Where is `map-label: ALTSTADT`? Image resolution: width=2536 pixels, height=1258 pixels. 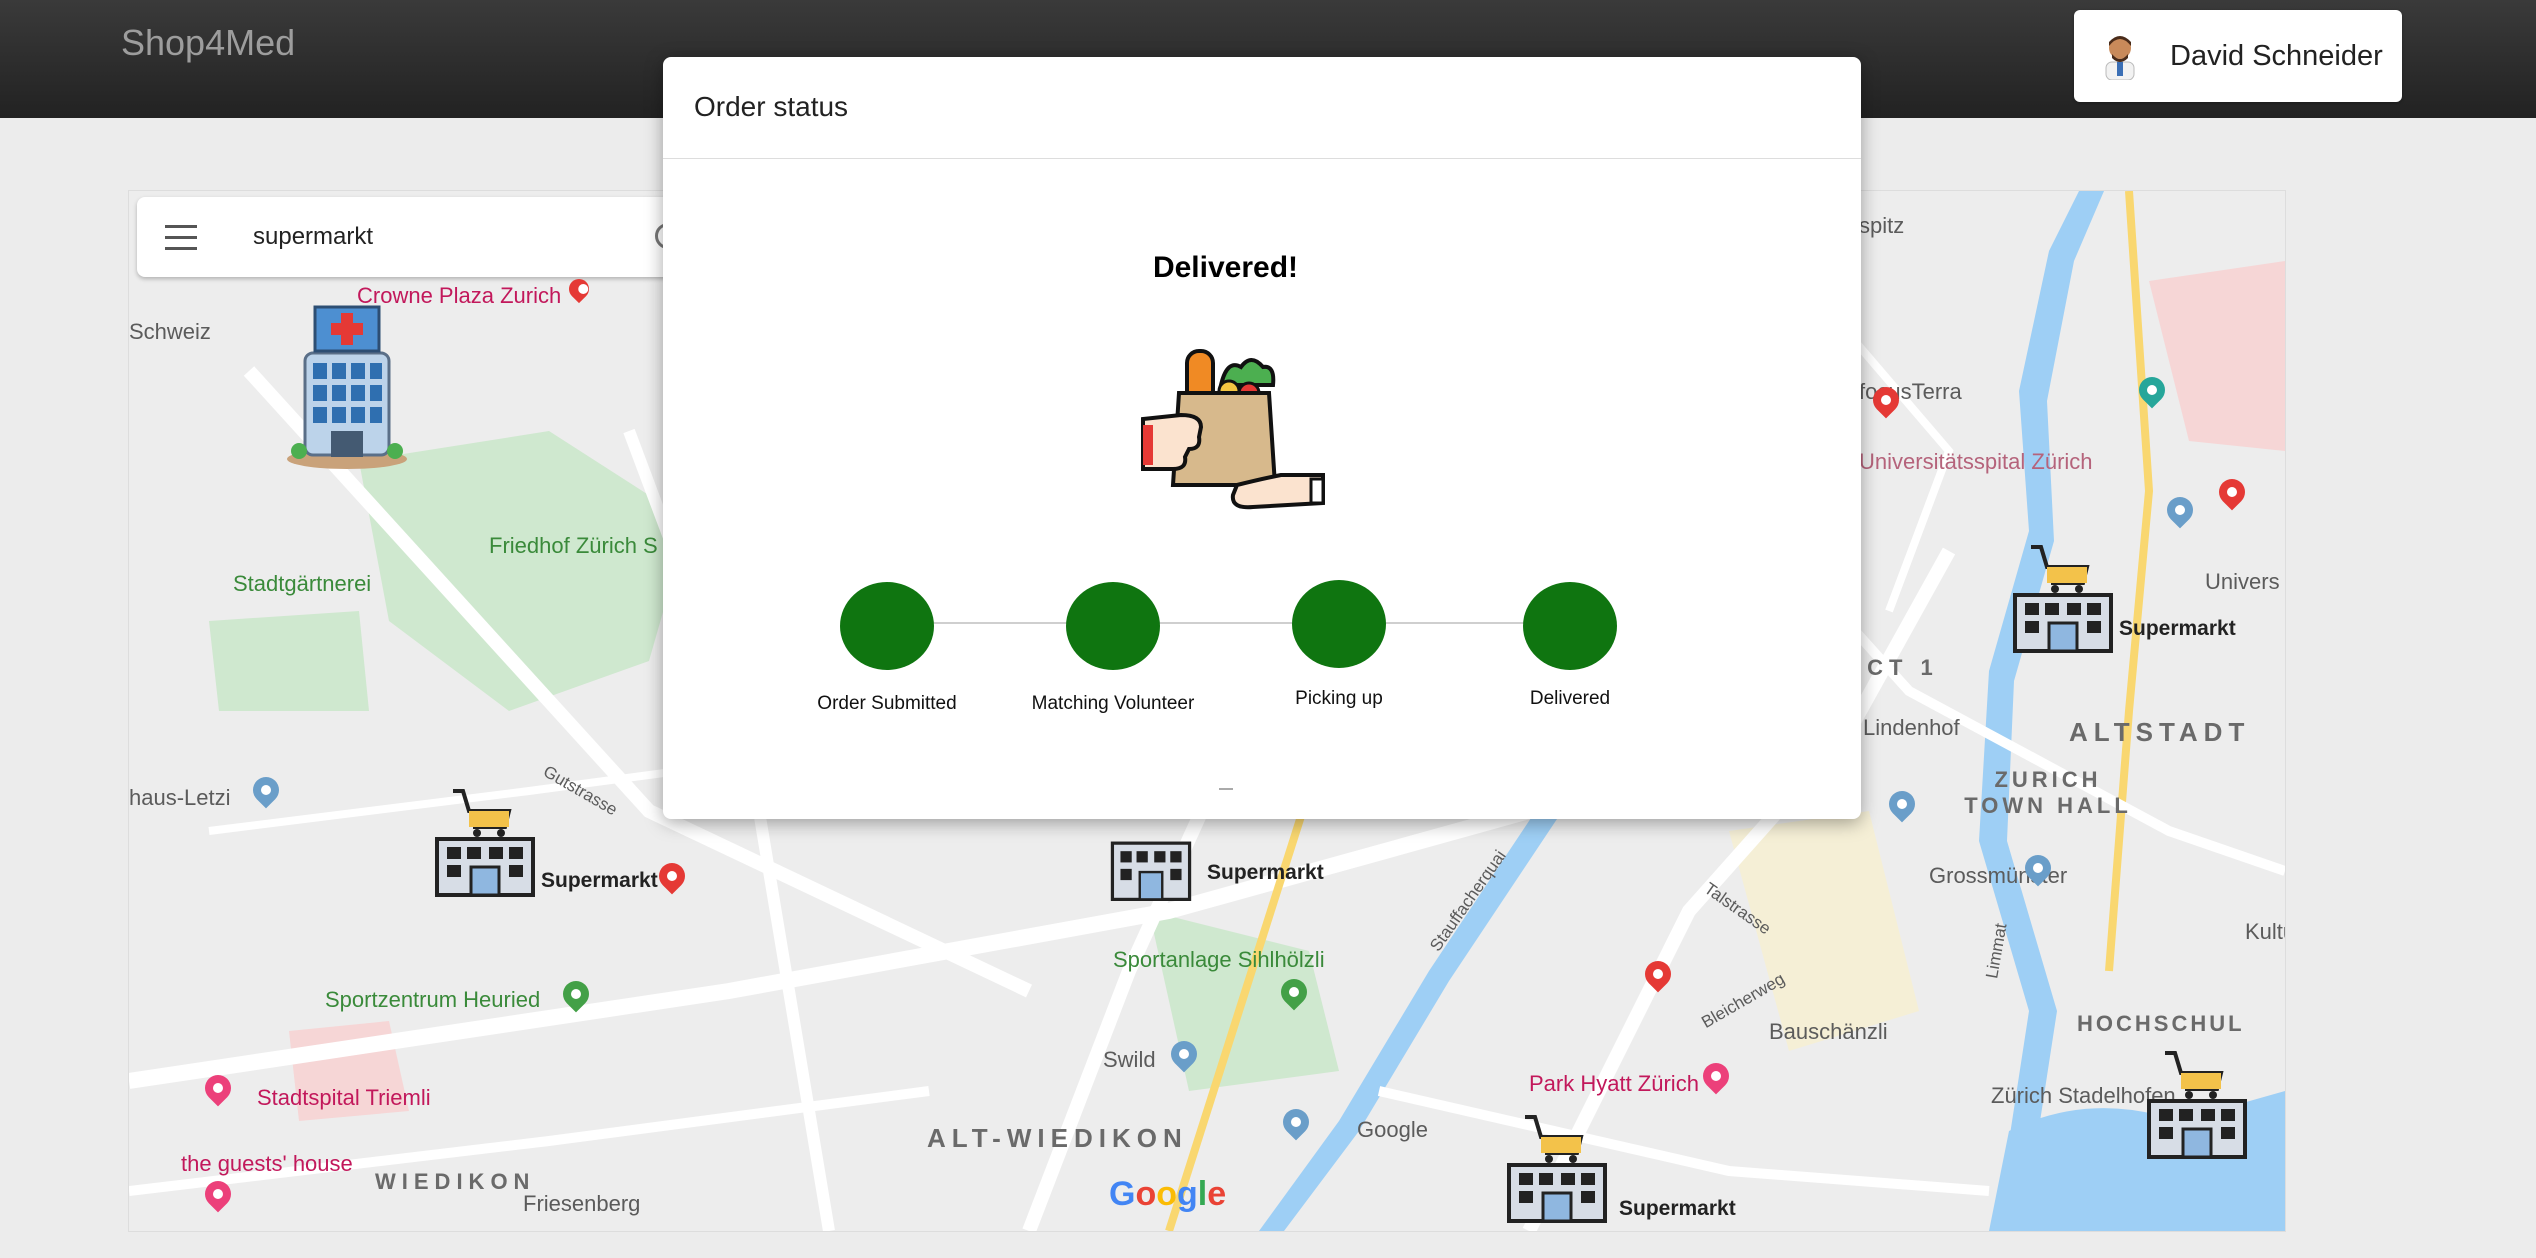 map-label: ALTSTADT is located at coordinates (2160, 732).